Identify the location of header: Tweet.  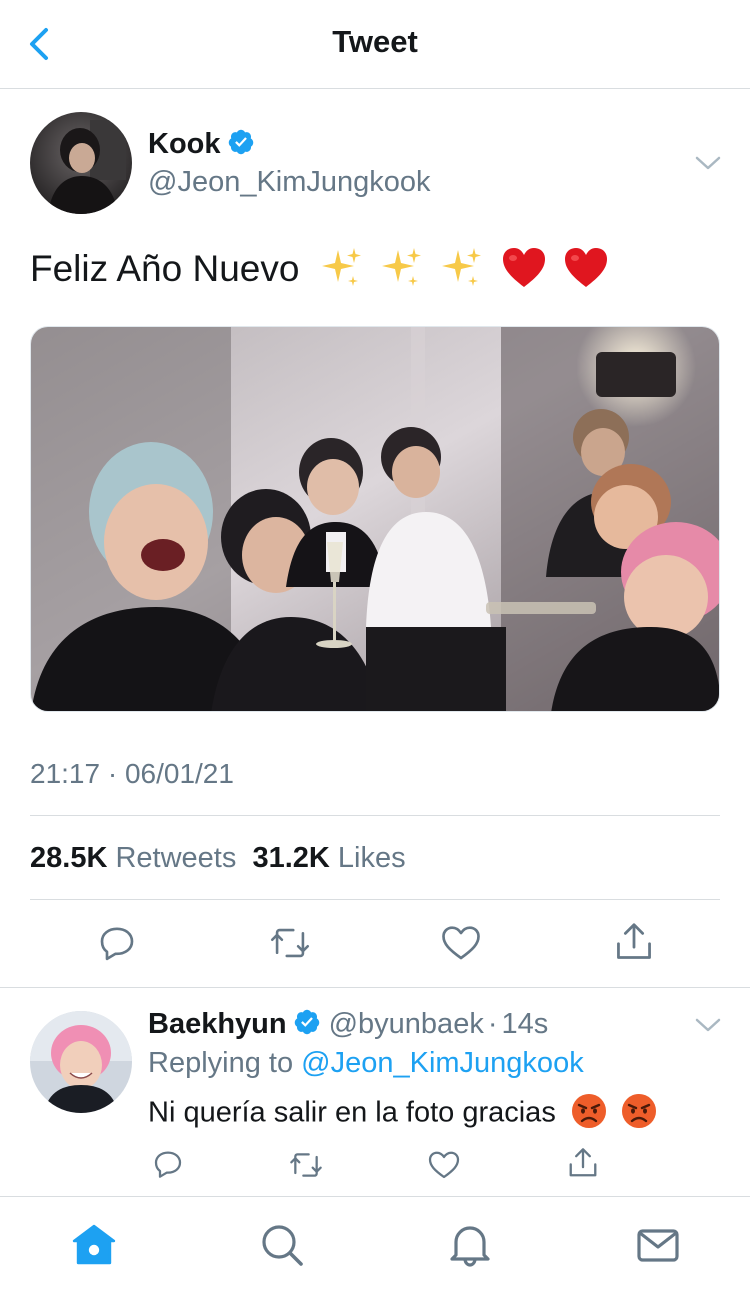
(375, 44).